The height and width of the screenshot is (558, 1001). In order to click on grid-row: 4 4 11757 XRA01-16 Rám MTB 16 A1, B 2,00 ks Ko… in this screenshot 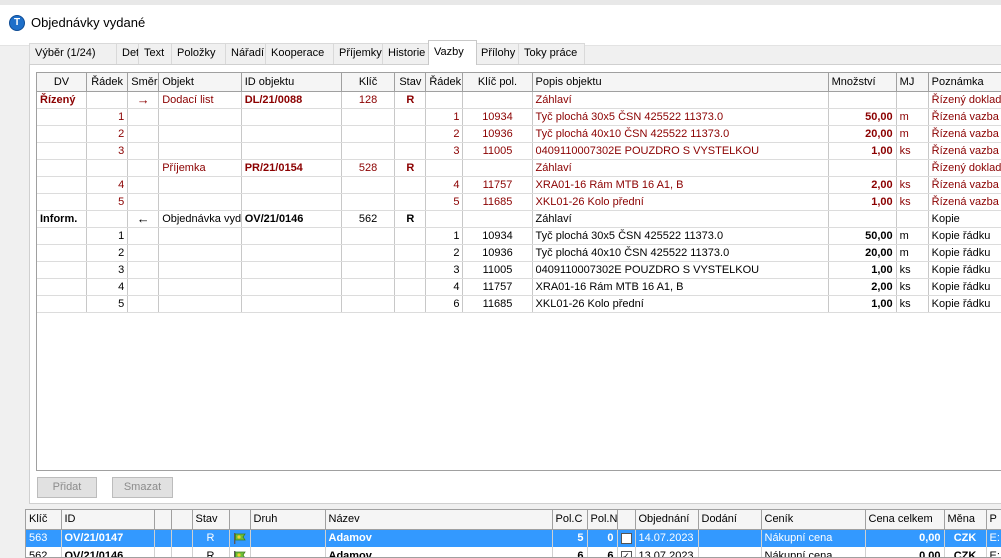, I will do `click(519, 287)`.